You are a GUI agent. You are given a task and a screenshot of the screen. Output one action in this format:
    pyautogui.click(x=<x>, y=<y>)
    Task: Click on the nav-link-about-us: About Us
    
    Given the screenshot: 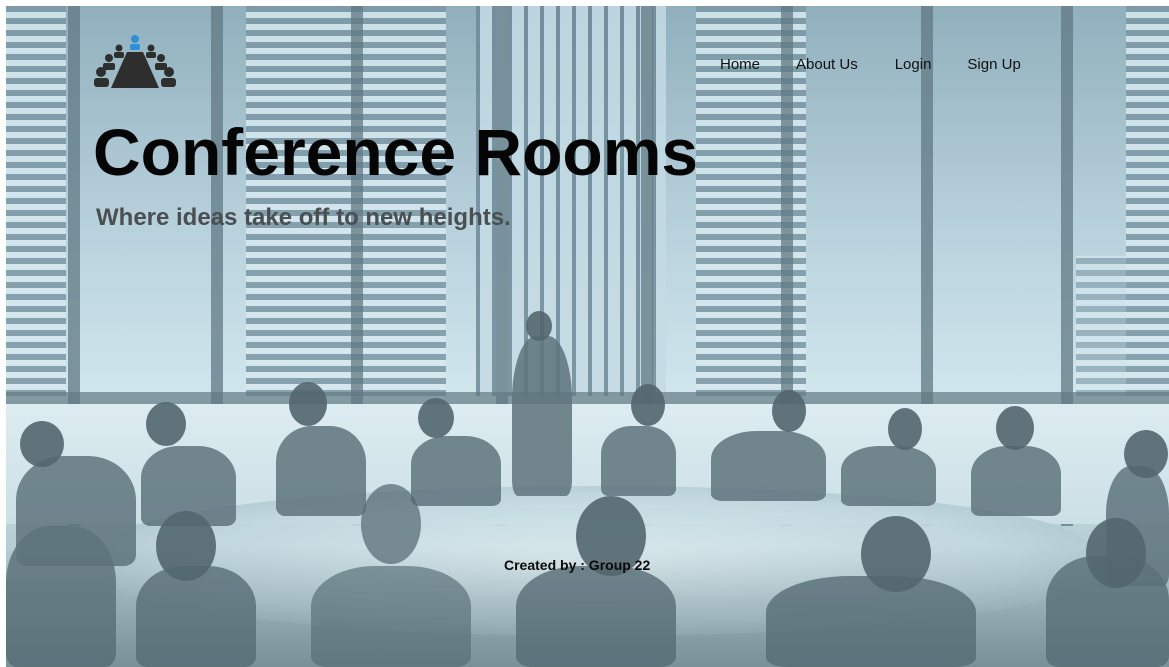 What is the action you would take?
    pyautogui.click(x=827, y=64)
    